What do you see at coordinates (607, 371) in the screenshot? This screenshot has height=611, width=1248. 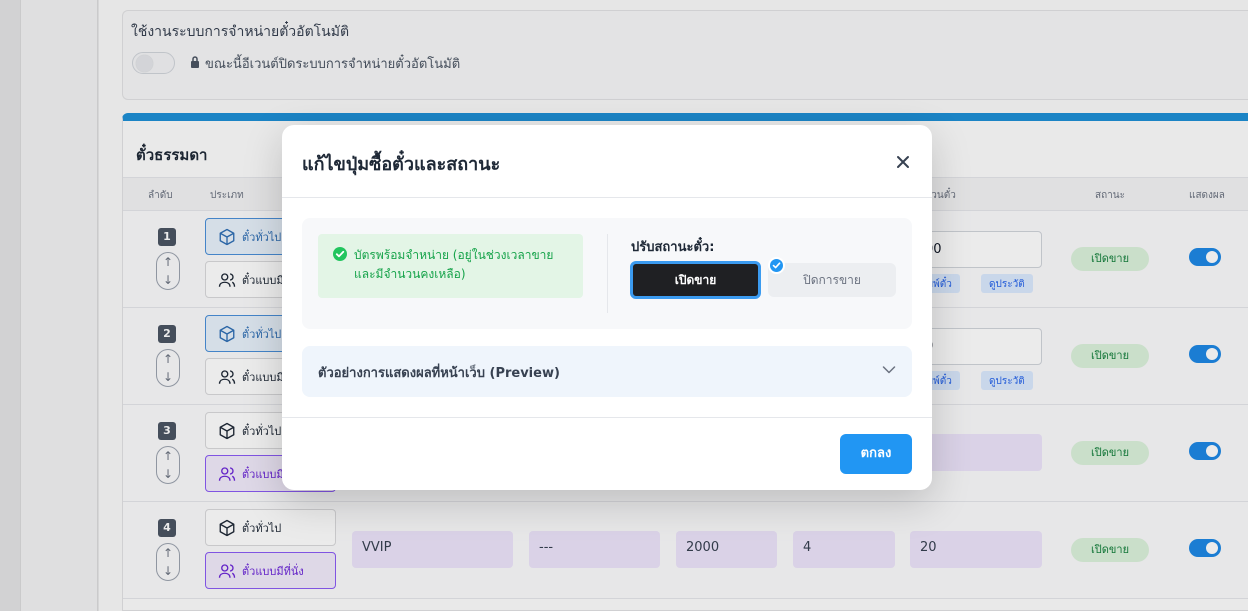 I see `preview-accordion: ตัวอย่างการแสดงผลที่หน้าเว็บ (Preview)` at bounding box center [607, 371].